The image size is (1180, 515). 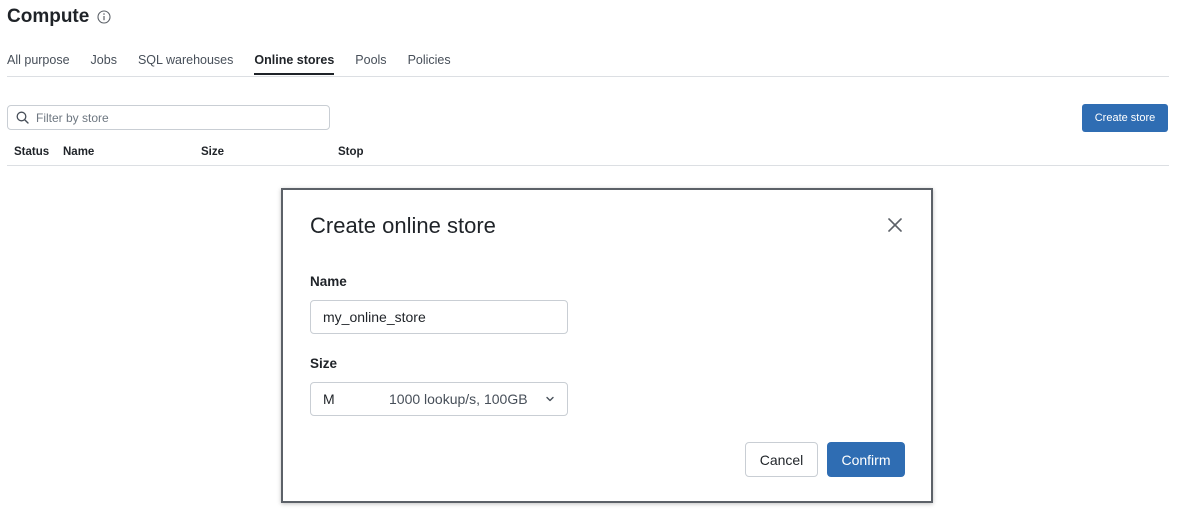 What do you see at coordinates (104, 17) in the screenshot?
I see `info-icon` at bounding box center [104, 17].